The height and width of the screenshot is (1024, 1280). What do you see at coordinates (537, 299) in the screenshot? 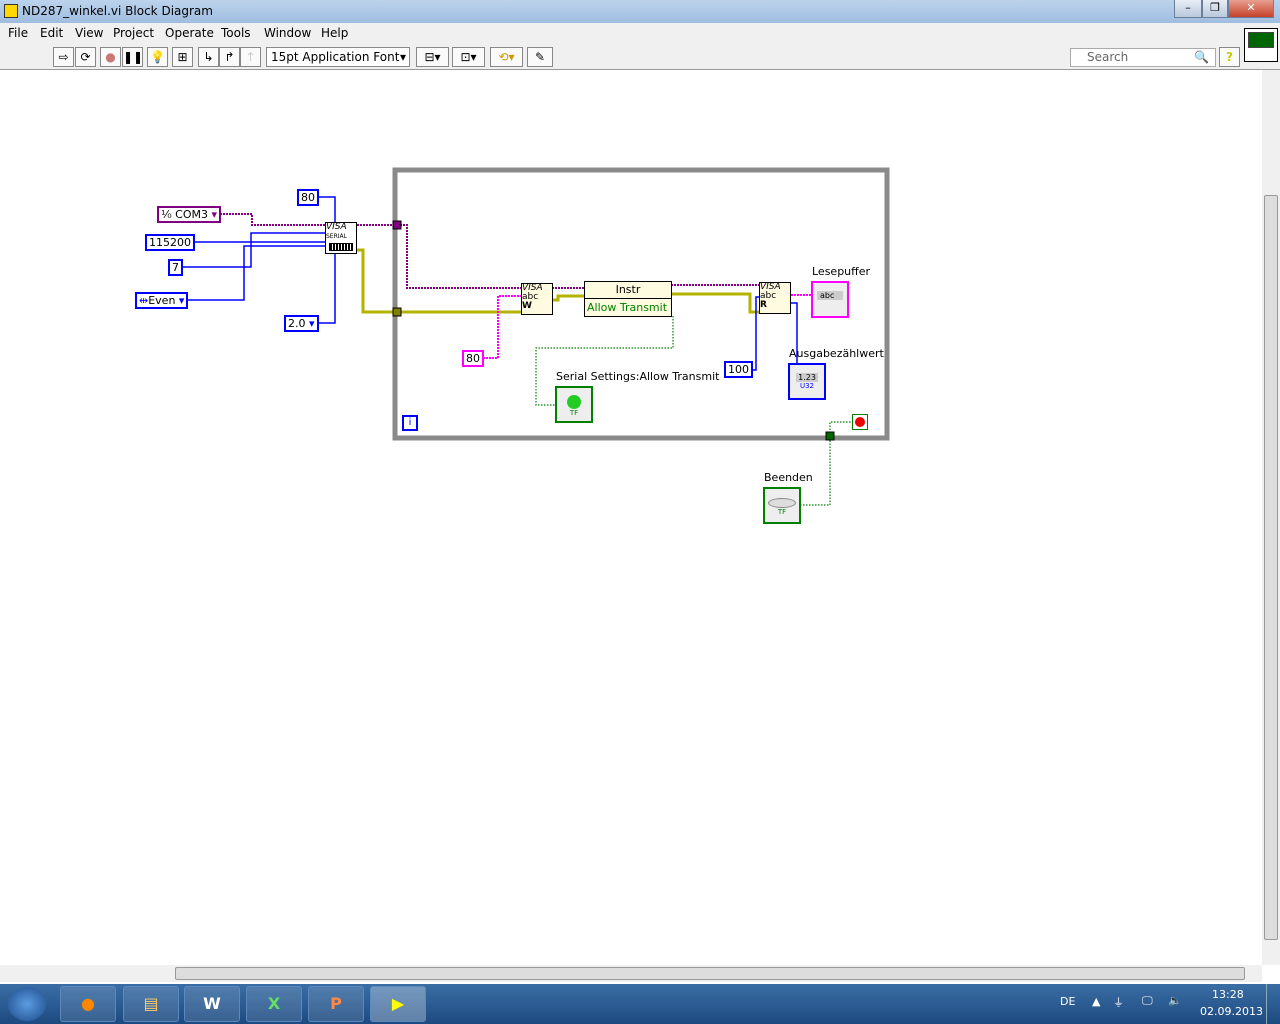
I see `visa-write-node: VISA abc W` at bounding box center [537, 299].